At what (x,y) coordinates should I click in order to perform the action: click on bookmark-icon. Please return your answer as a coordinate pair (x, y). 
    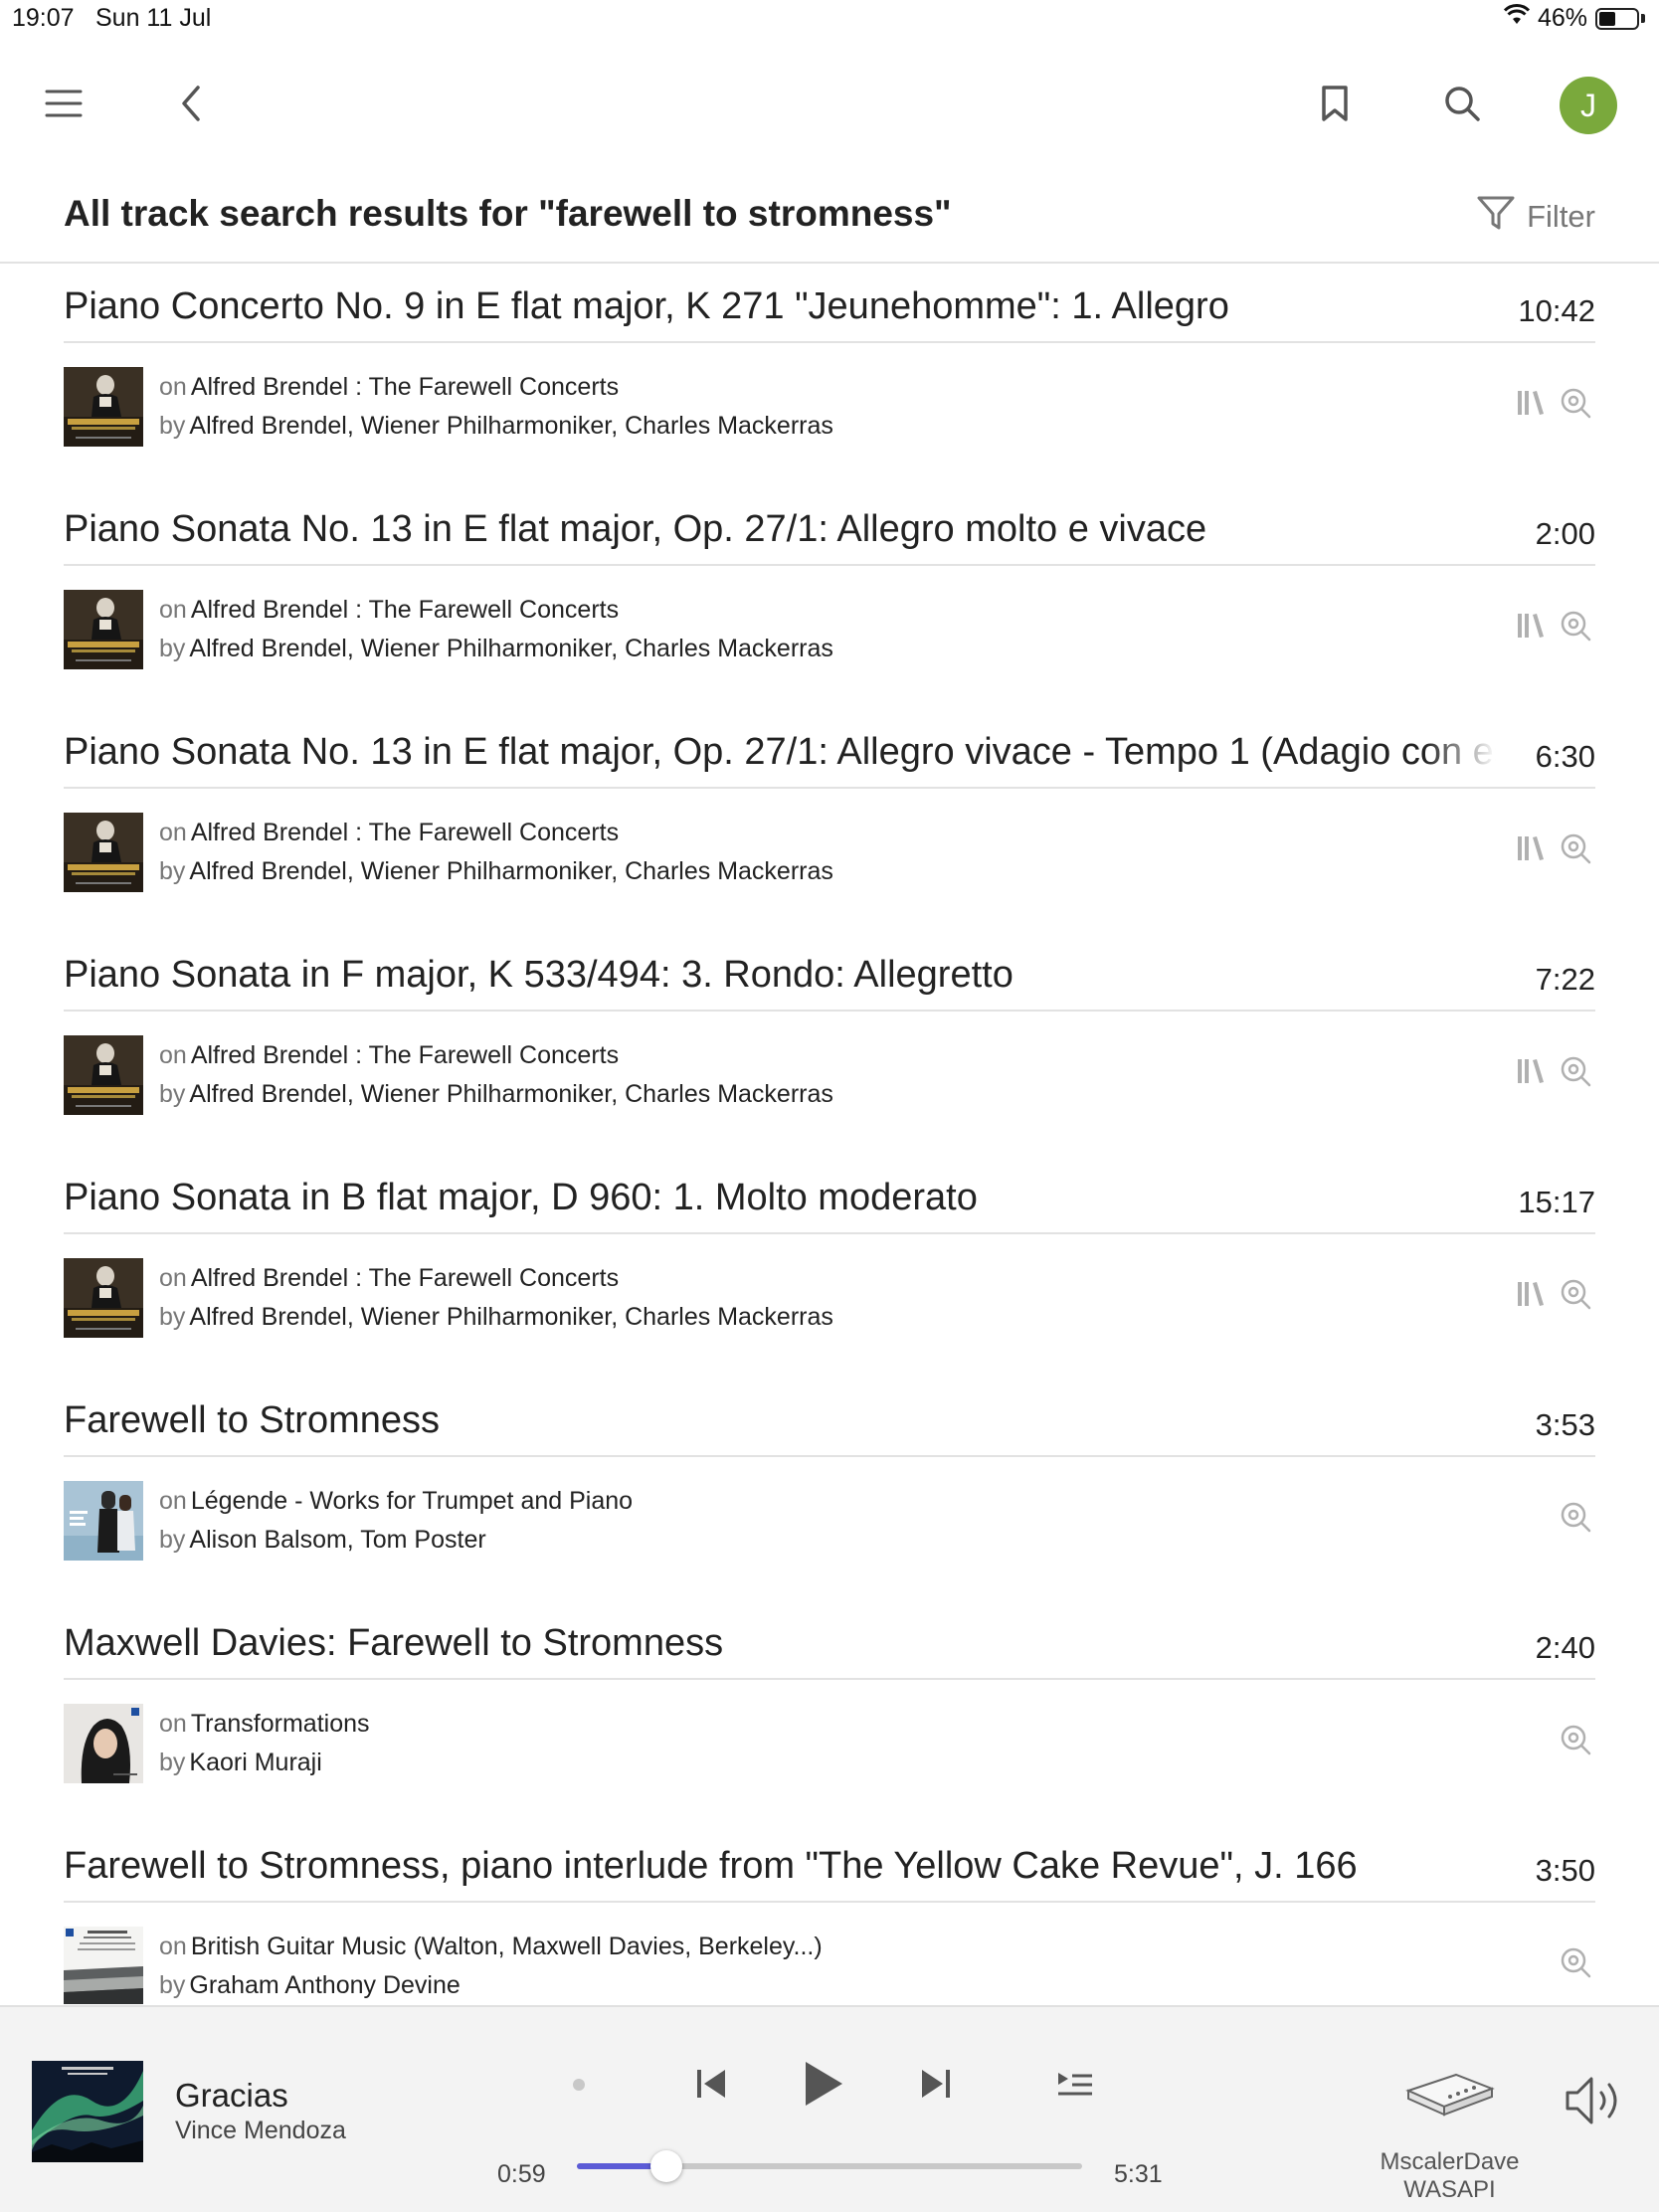
    Looking at the image, I should click on (1335, 103).